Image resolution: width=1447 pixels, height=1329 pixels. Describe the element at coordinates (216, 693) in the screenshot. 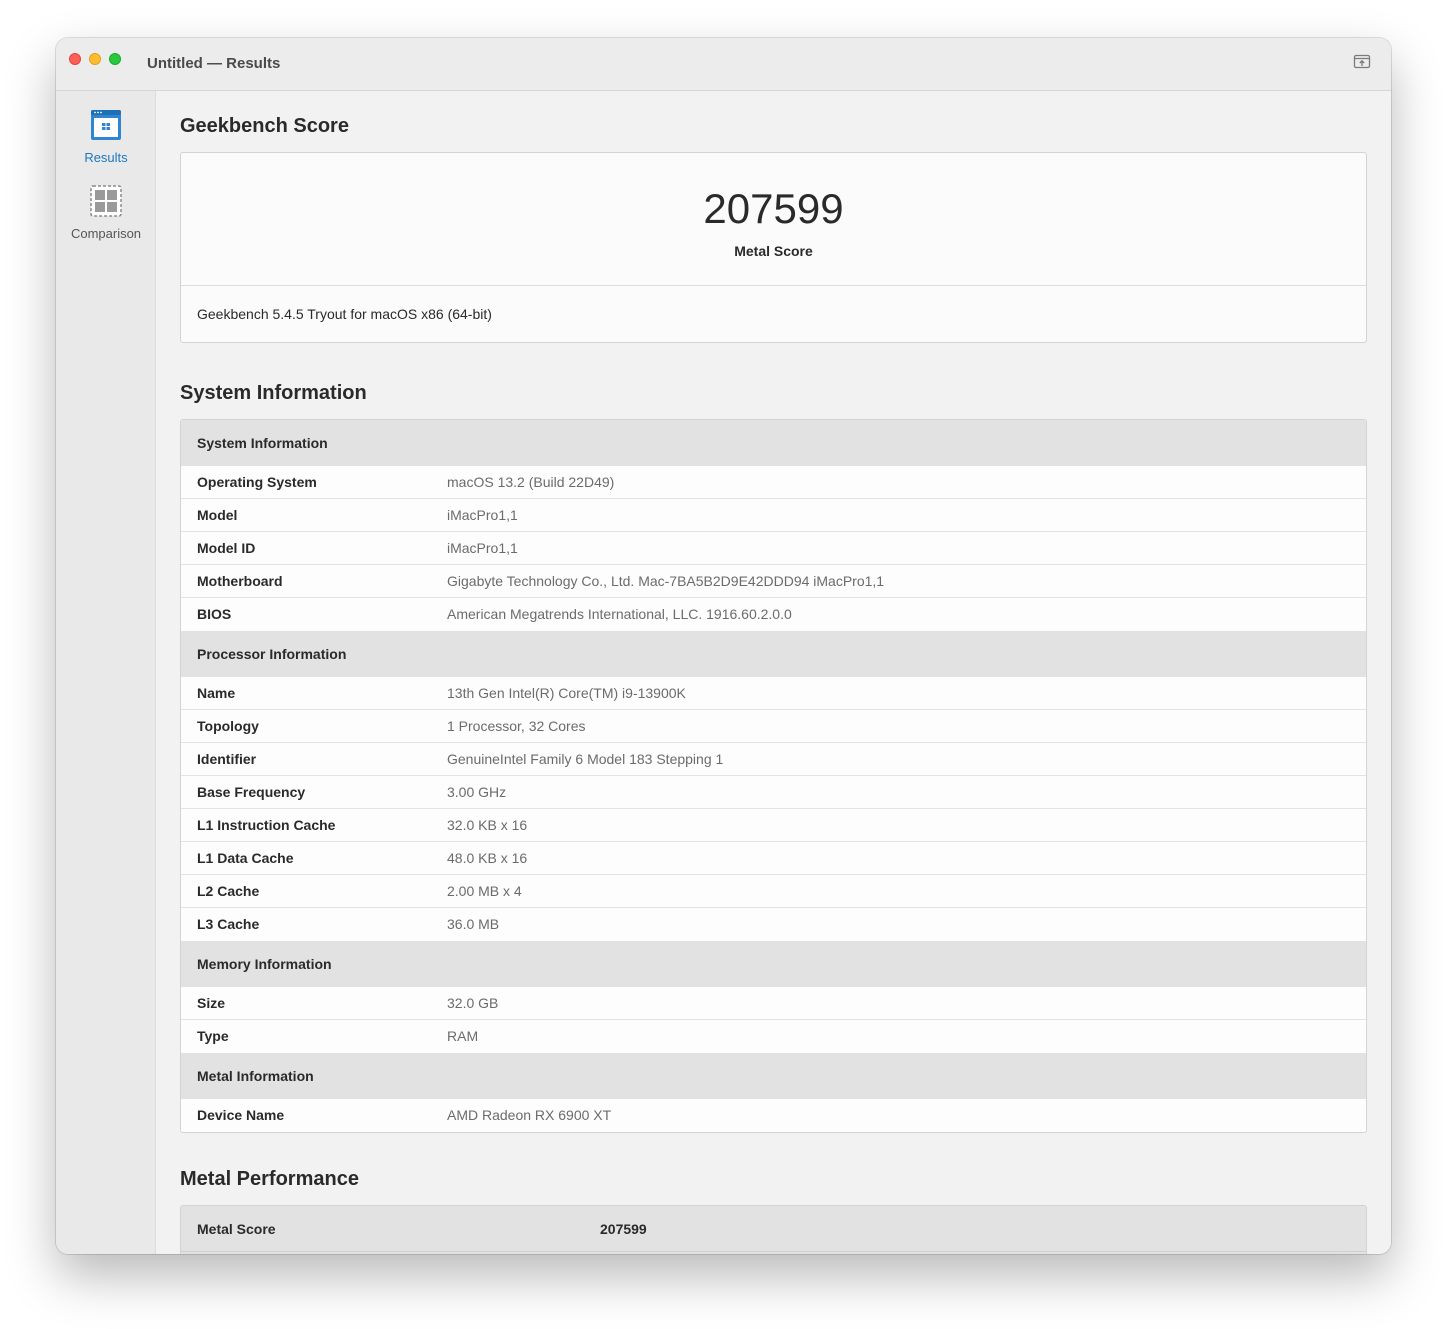

I see `row-key: Name` at that location.